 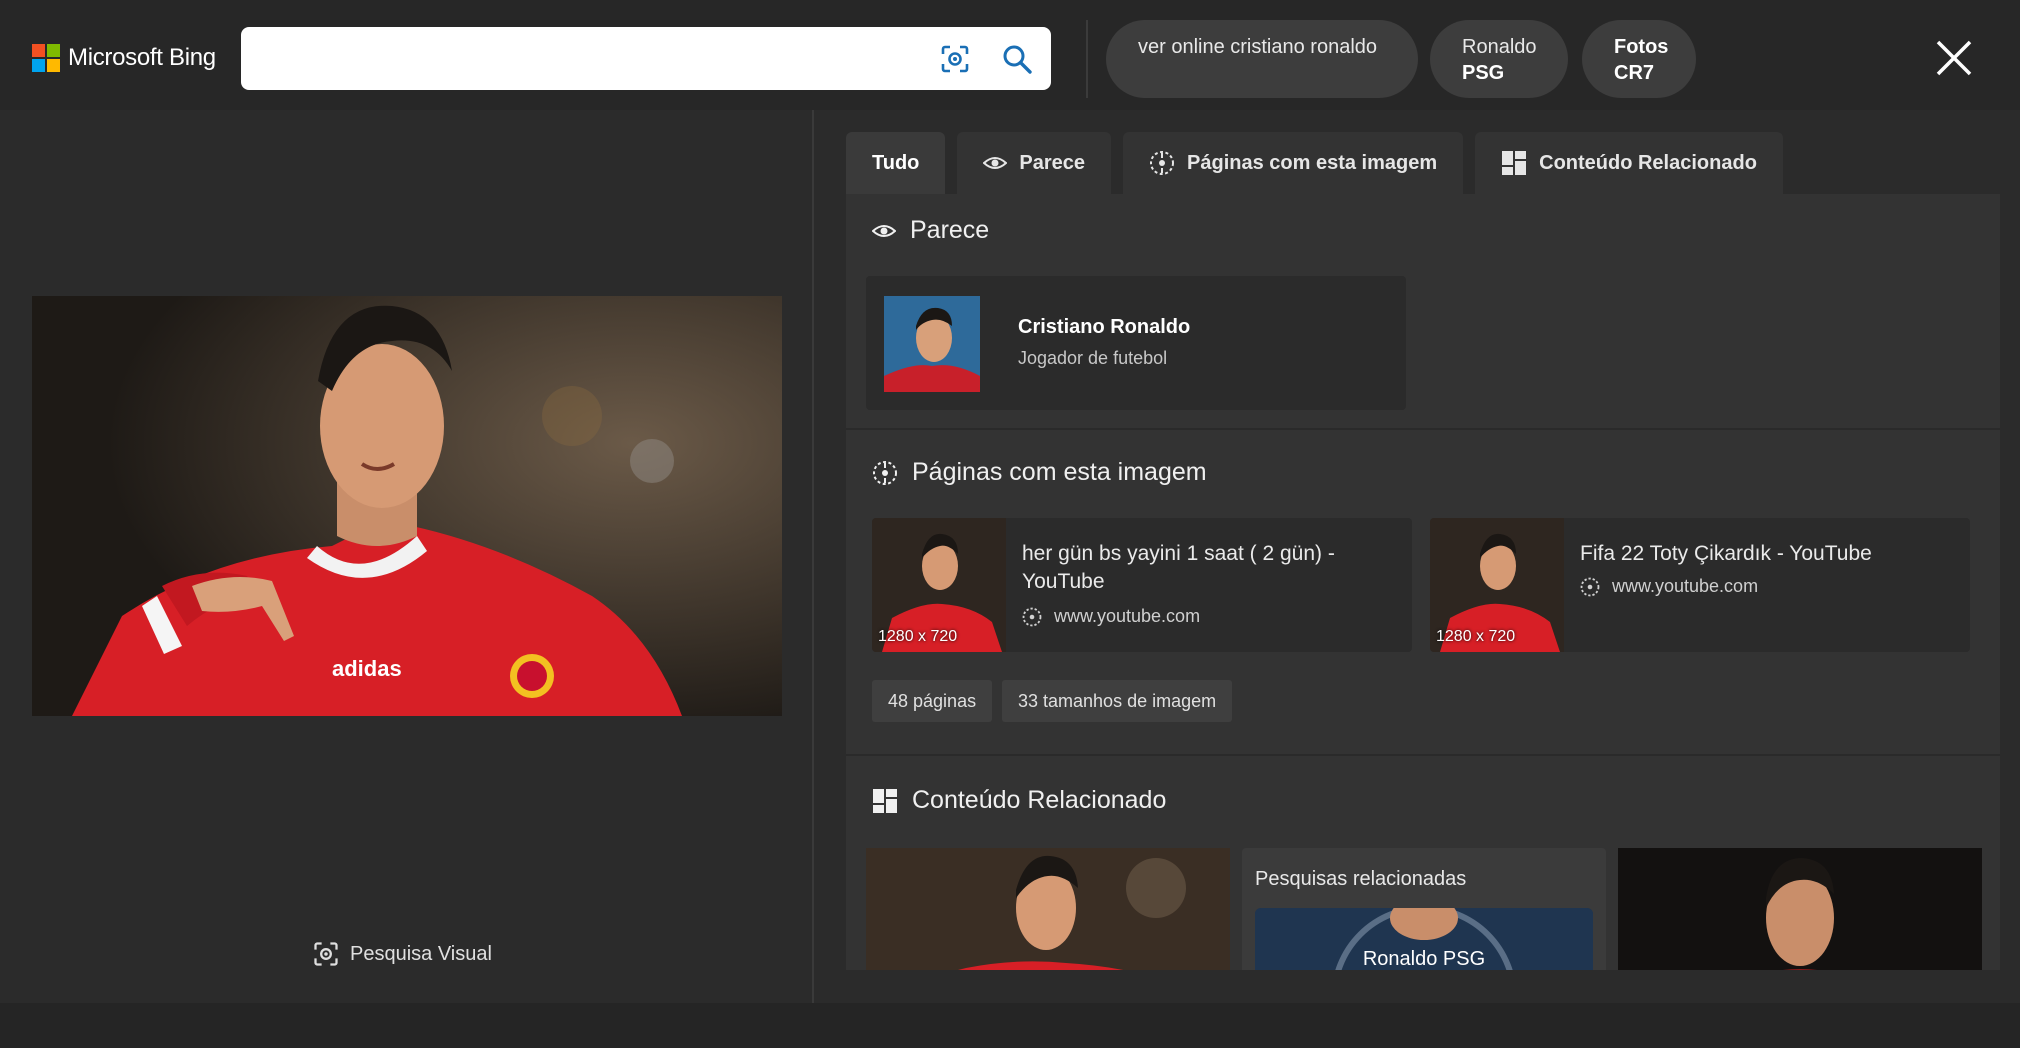 I want to click on brand-name: Microsoft Bing, so click(x=142, y=57).